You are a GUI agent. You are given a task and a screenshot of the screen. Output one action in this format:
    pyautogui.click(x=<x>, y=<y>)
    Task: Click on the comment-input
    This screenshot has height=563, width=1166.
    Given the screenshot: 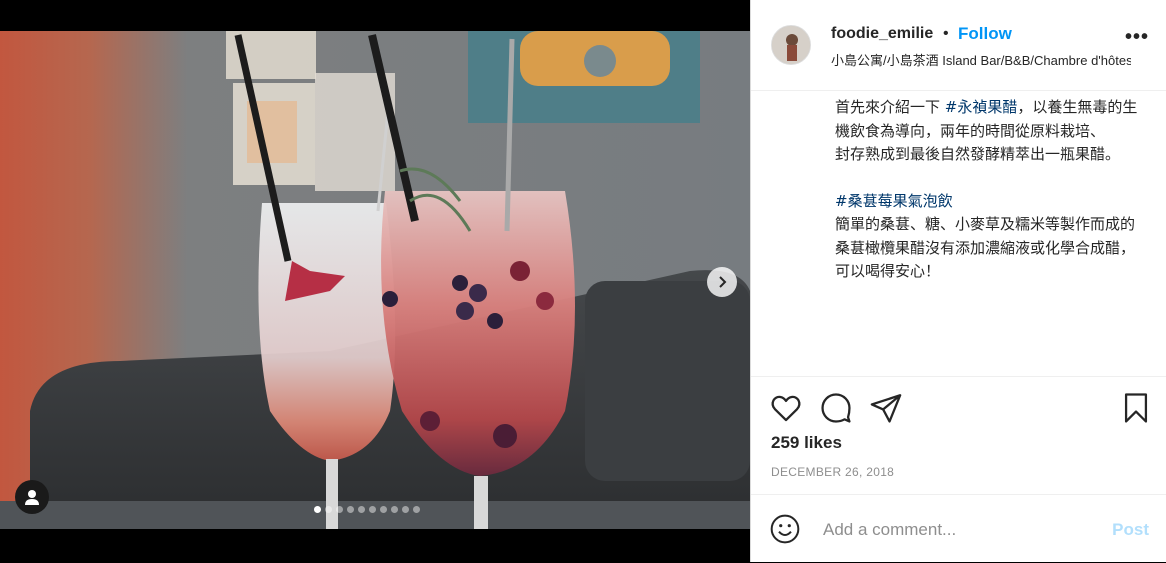 What is the action you would take?
    pyautogui.click(x=958, y=530)
    